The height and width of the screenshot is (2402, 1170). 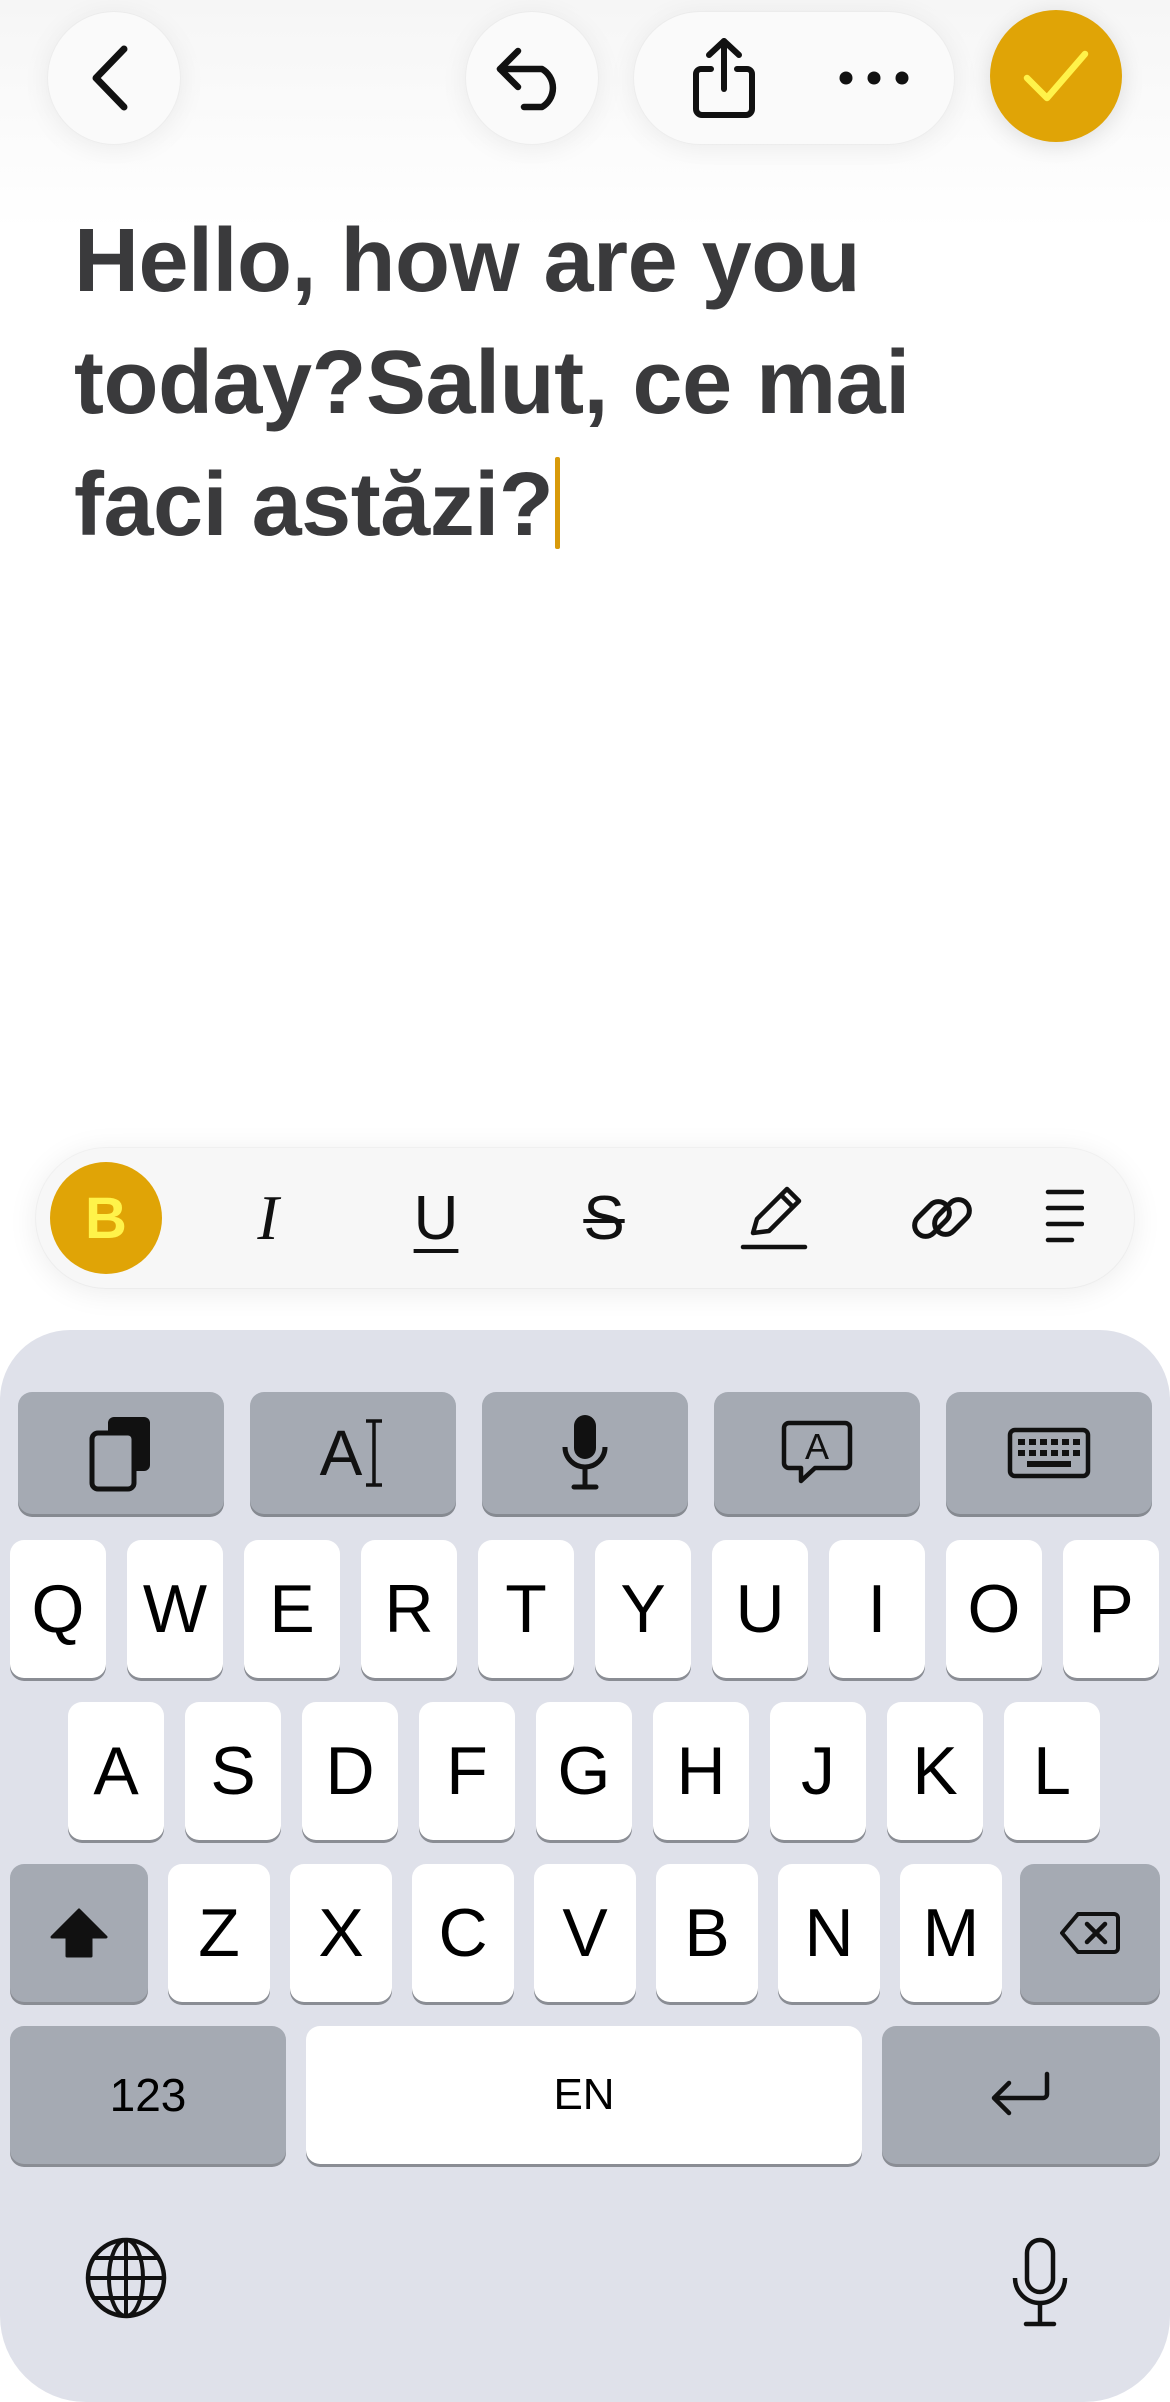 I want to click on dictation-tool-key, so click(x=585, y=1453).